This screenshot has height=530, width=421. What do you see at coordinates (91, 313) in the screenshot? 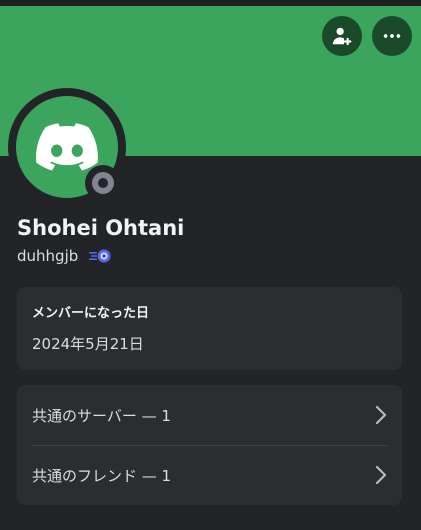
I see `member-since-title: メンバーになった日` at bounding box center [91, 313].